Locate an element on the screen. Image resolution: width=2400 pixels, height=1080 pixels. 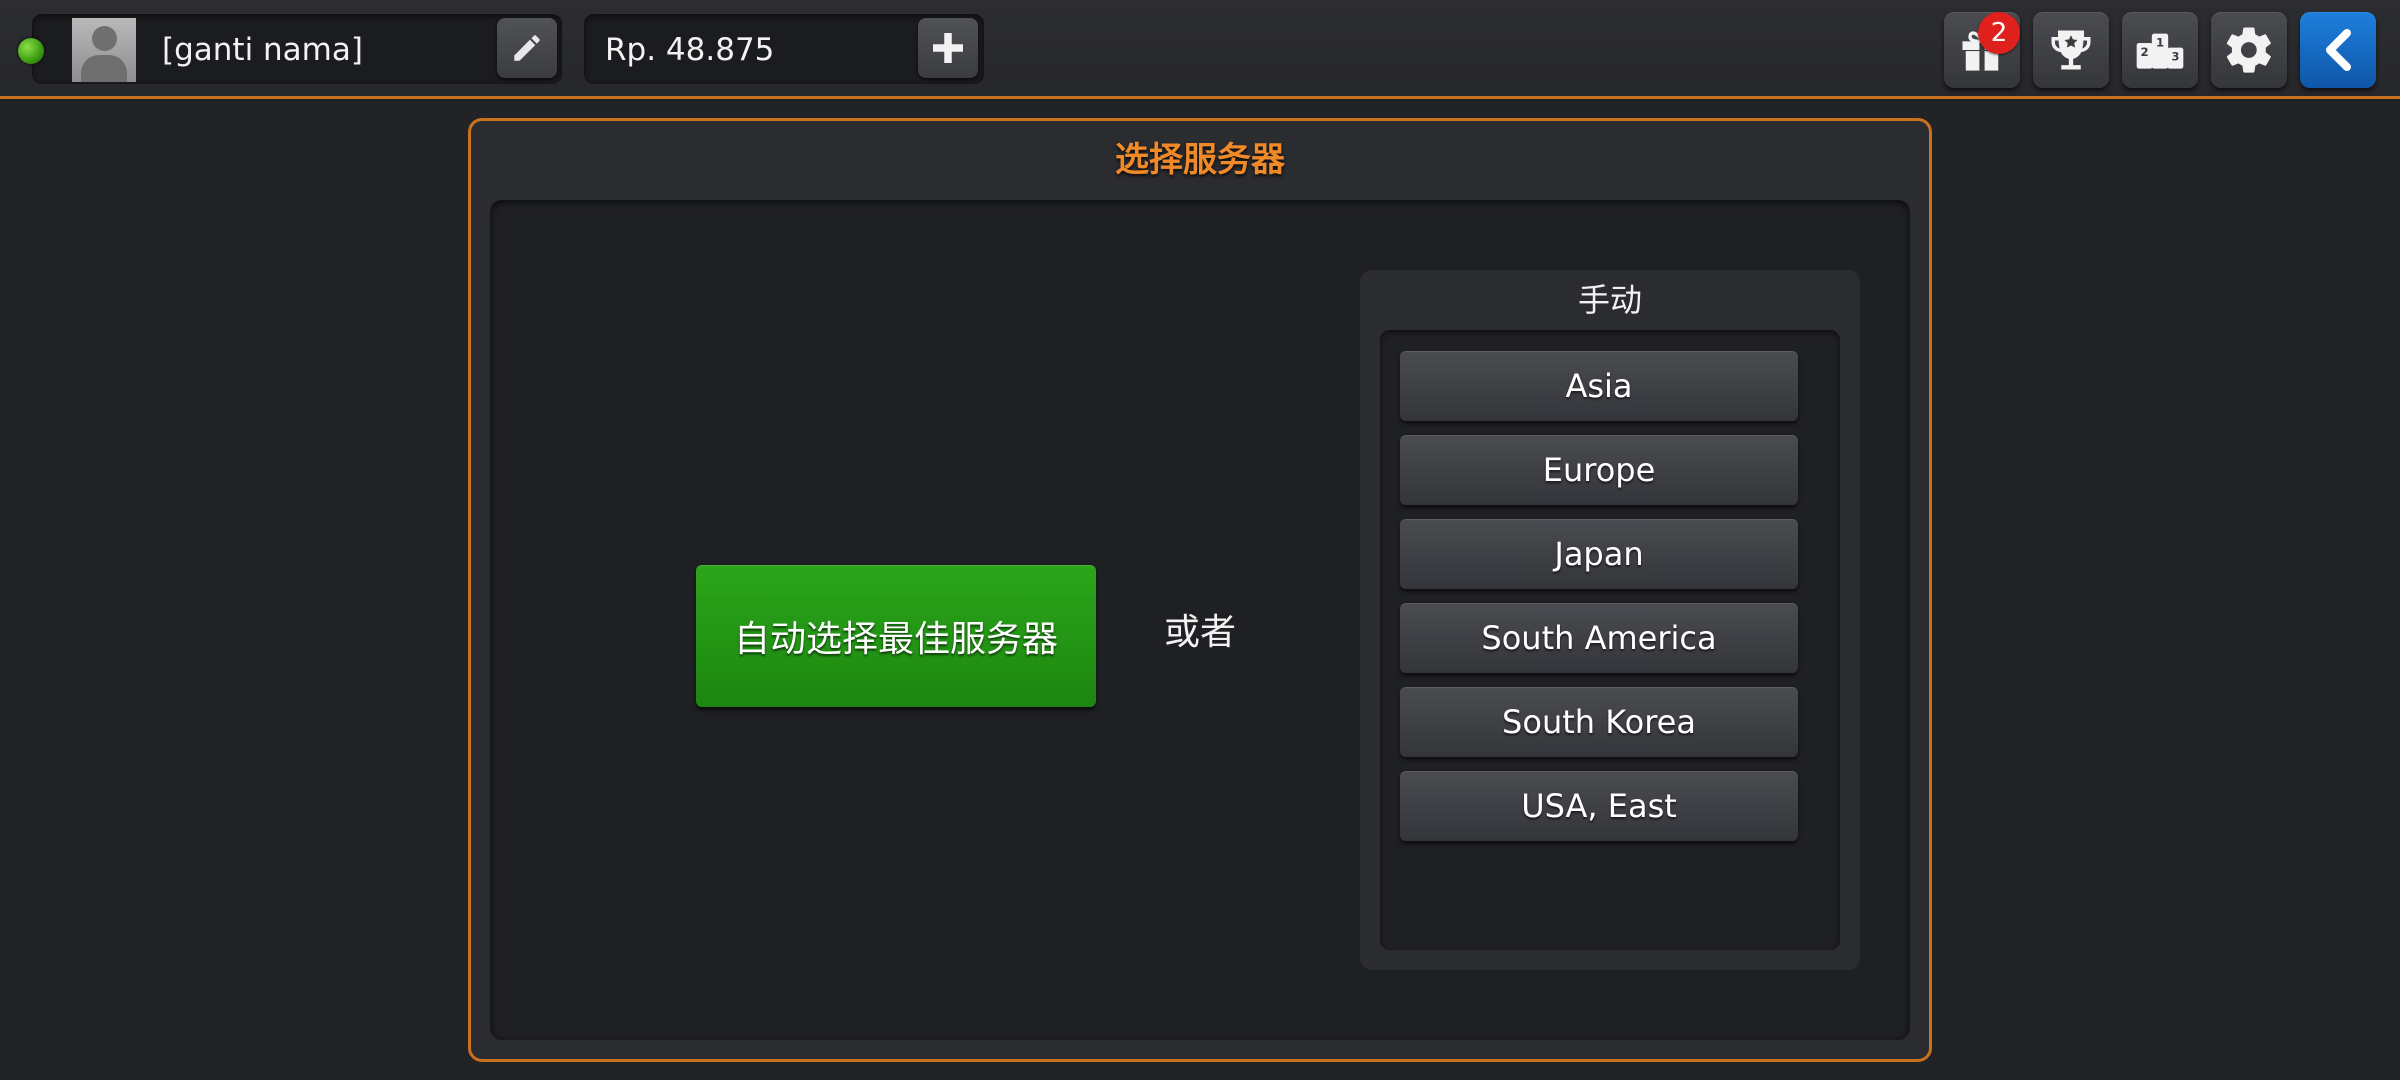
plus-icon is located at coordinates (948, 48).